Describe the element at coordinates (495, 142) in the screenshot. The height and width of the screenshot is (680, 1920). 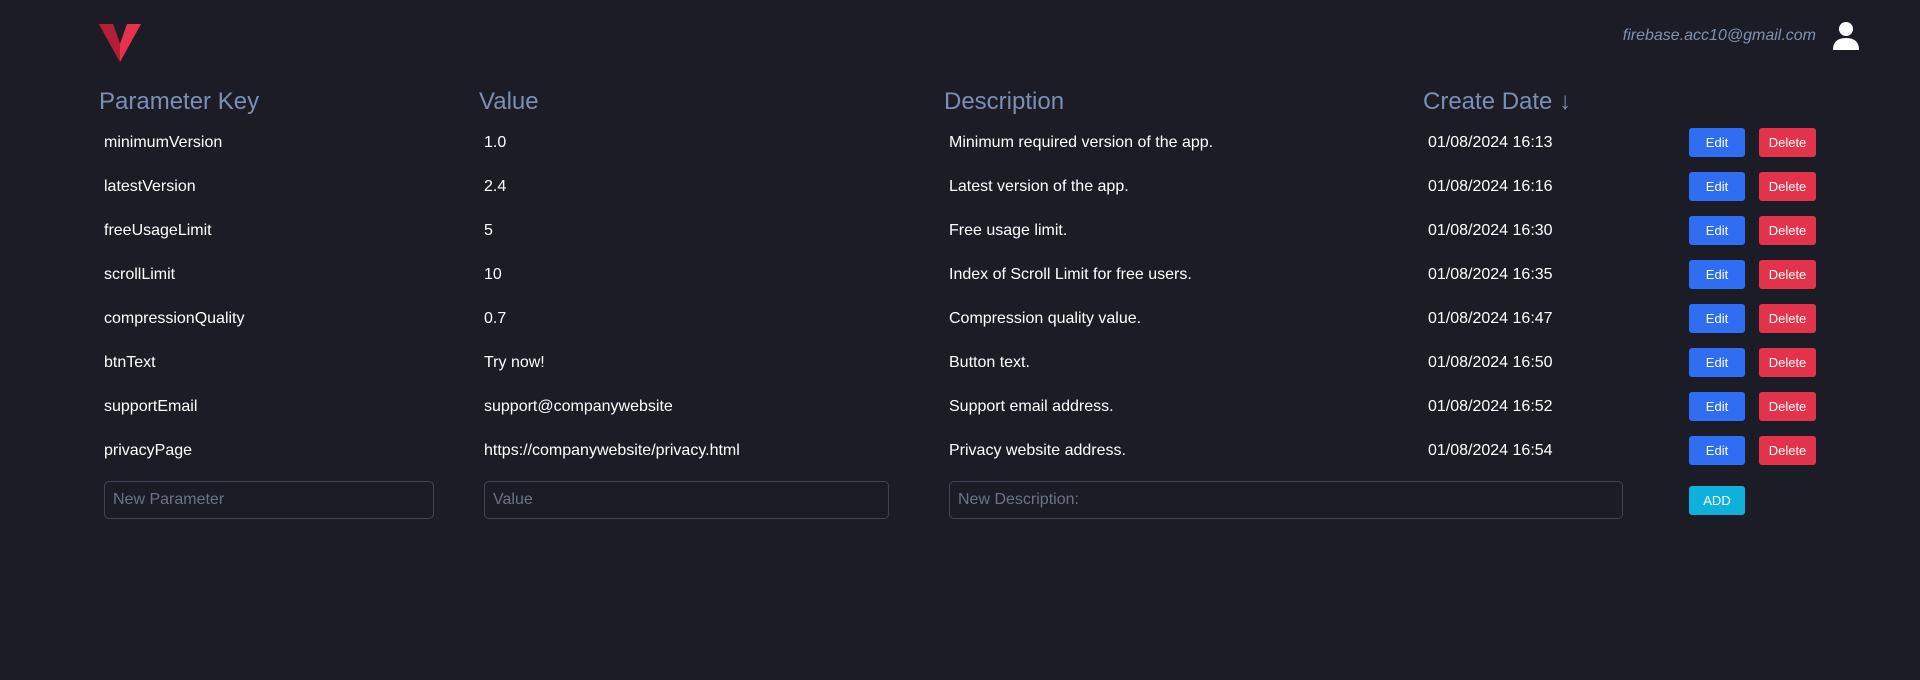
I see `cell-value: 1.0` at that location.